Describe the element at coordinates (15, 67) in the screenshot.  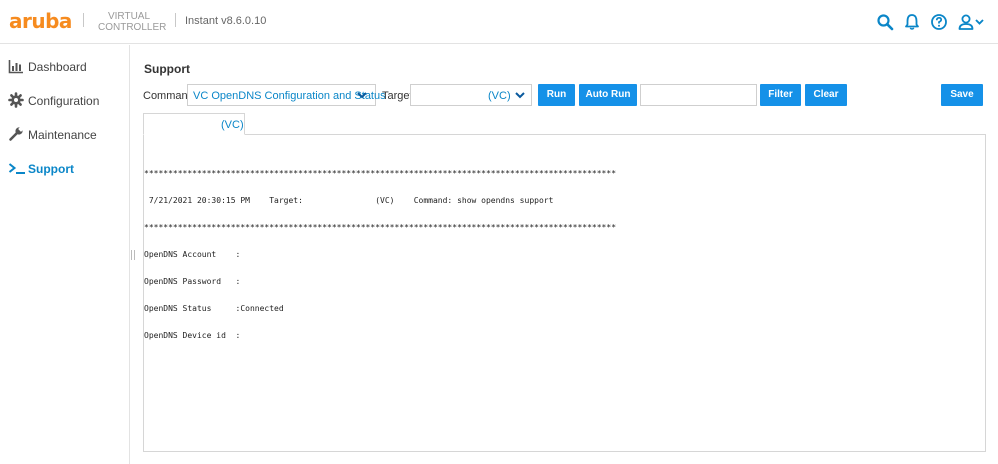
I see `chart-icon` at that location.